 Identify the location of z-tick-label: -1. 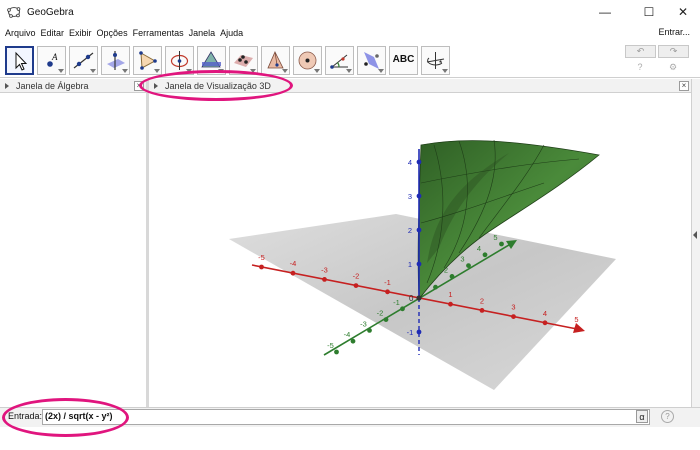
(410, 332).